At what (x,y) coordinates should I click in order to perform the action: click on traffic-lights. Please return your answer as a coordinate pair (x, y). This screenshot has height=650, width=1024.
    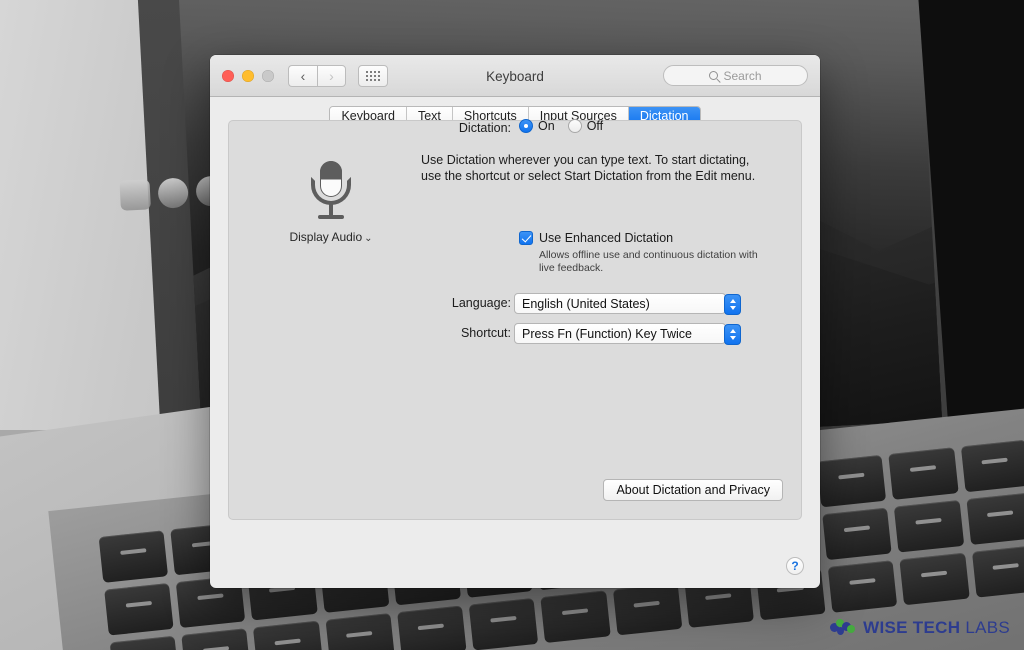
    Looking at the image, I should click on (248, 75).